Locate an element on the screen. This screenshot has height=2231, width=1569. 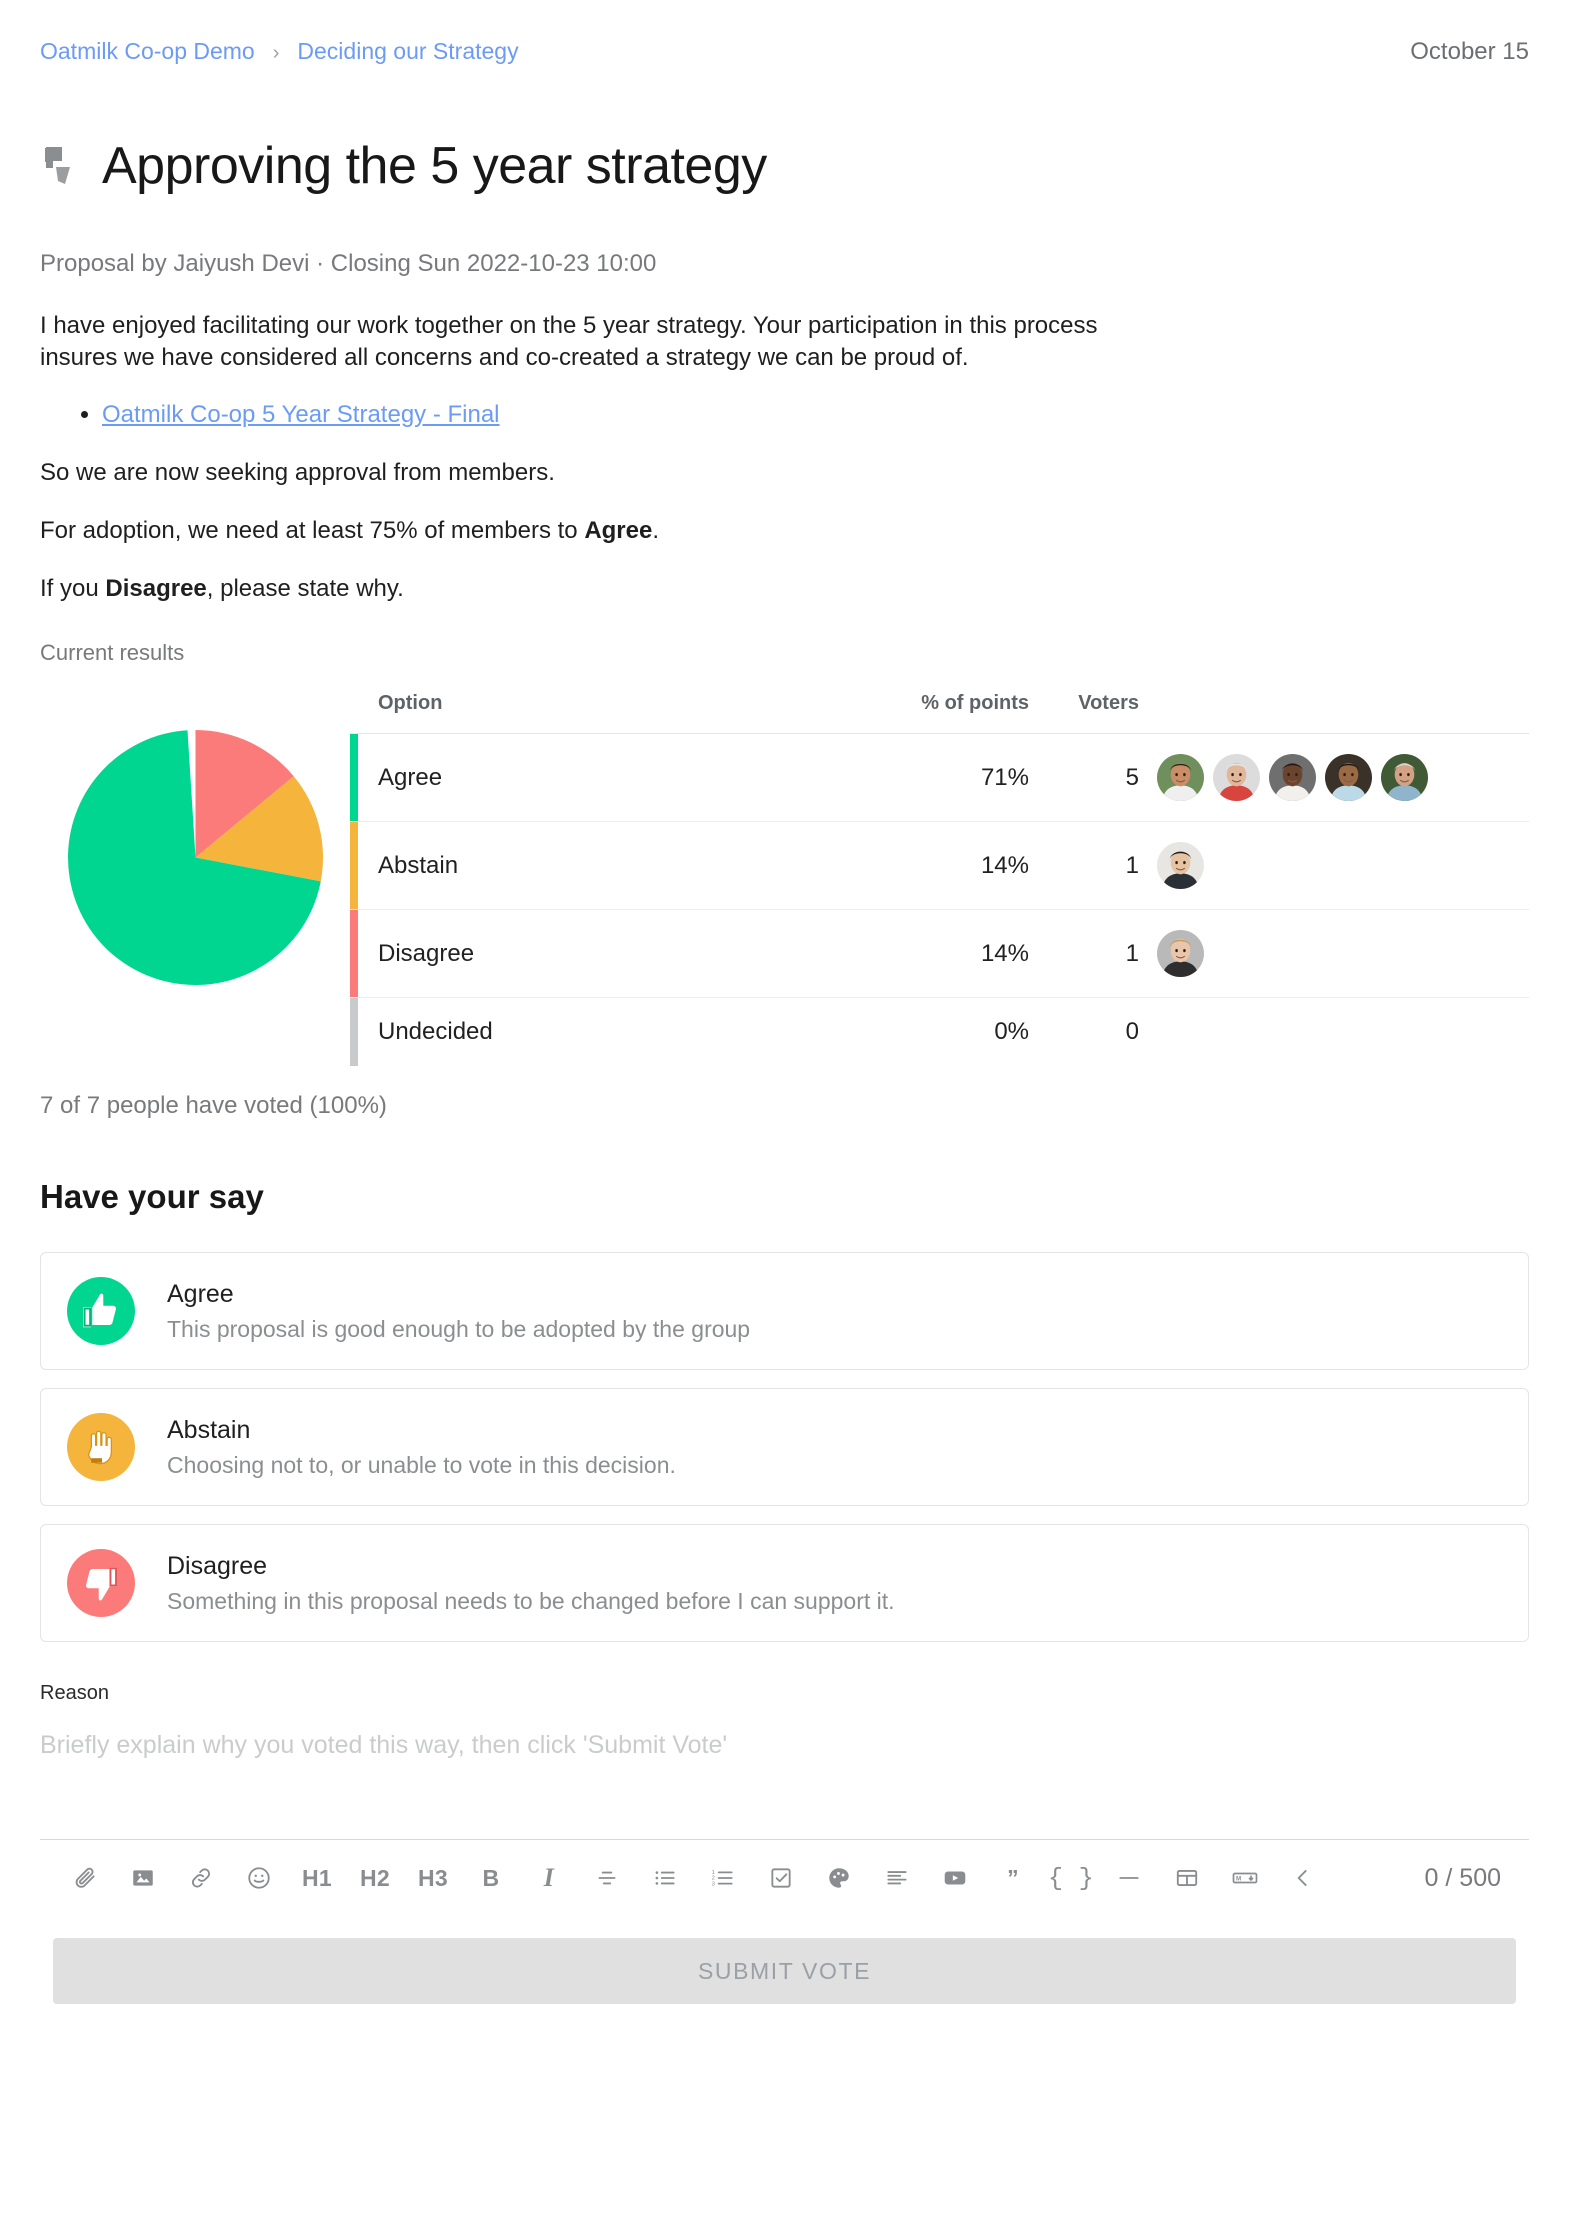
heading-1-button: H1 is located at coordinates (317, 1878).